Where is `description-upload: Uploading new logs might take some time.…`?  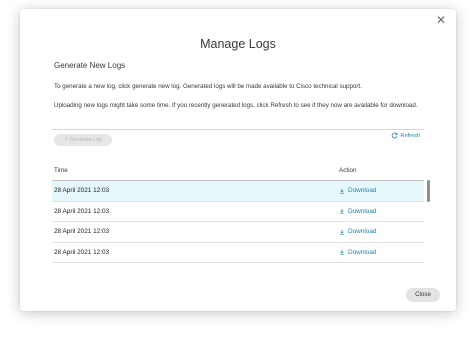 description-upload: Uploading new logs might take some time.… is located at coordinates (236, 105).